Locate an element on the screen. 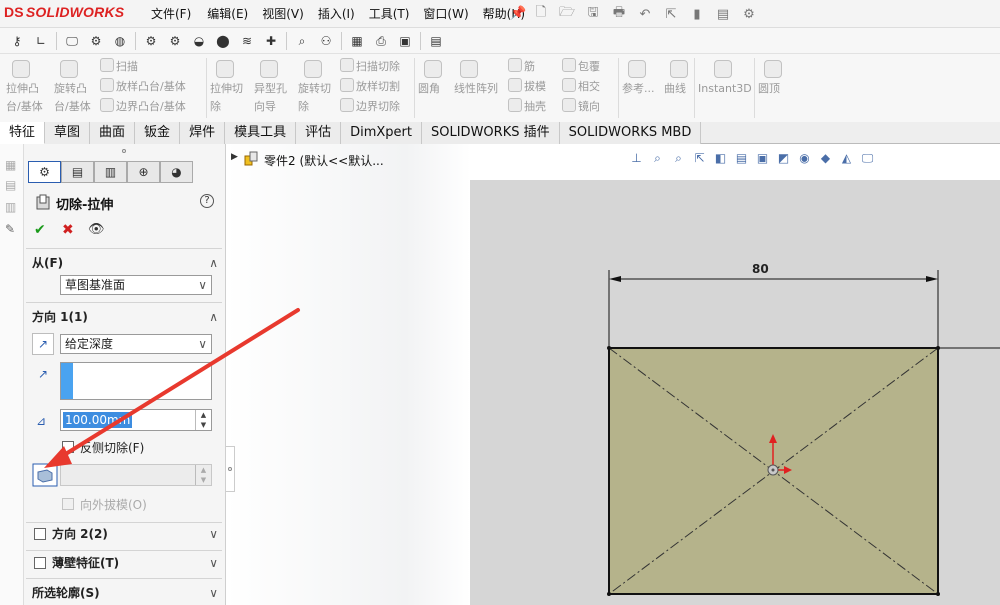 The image size is (1000, 605). menu-view: 视图(V) is located at coordinates (283, 14).